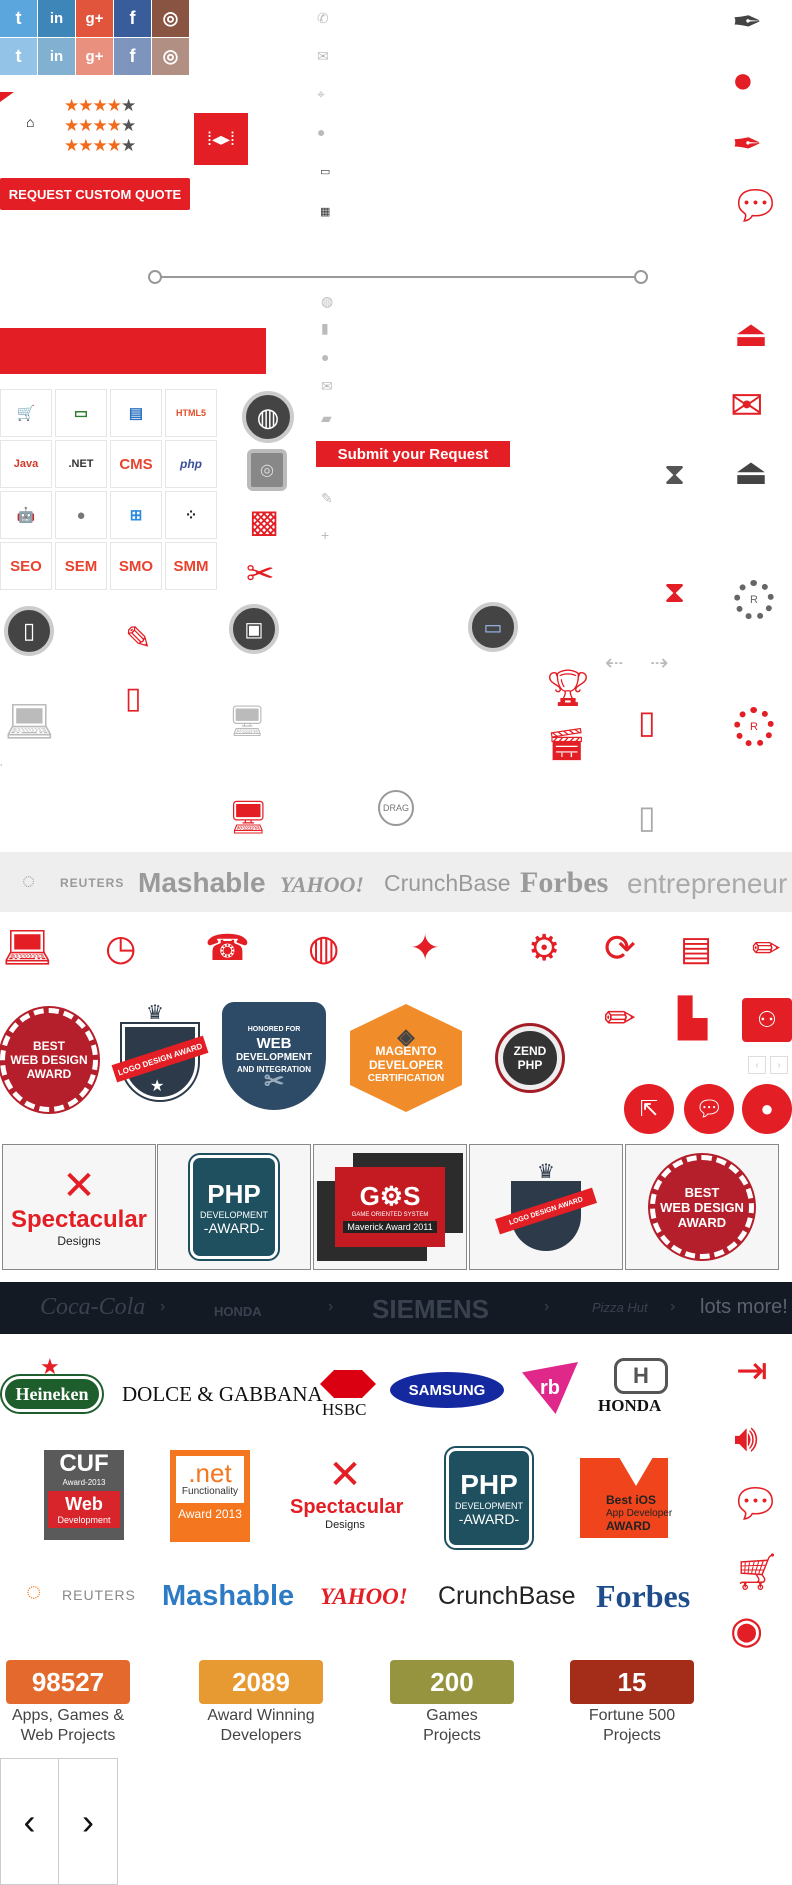 The height and width of the screenshot is (1885, 792). I want to click on prev-small-button: ‹, so click(757, 1065).